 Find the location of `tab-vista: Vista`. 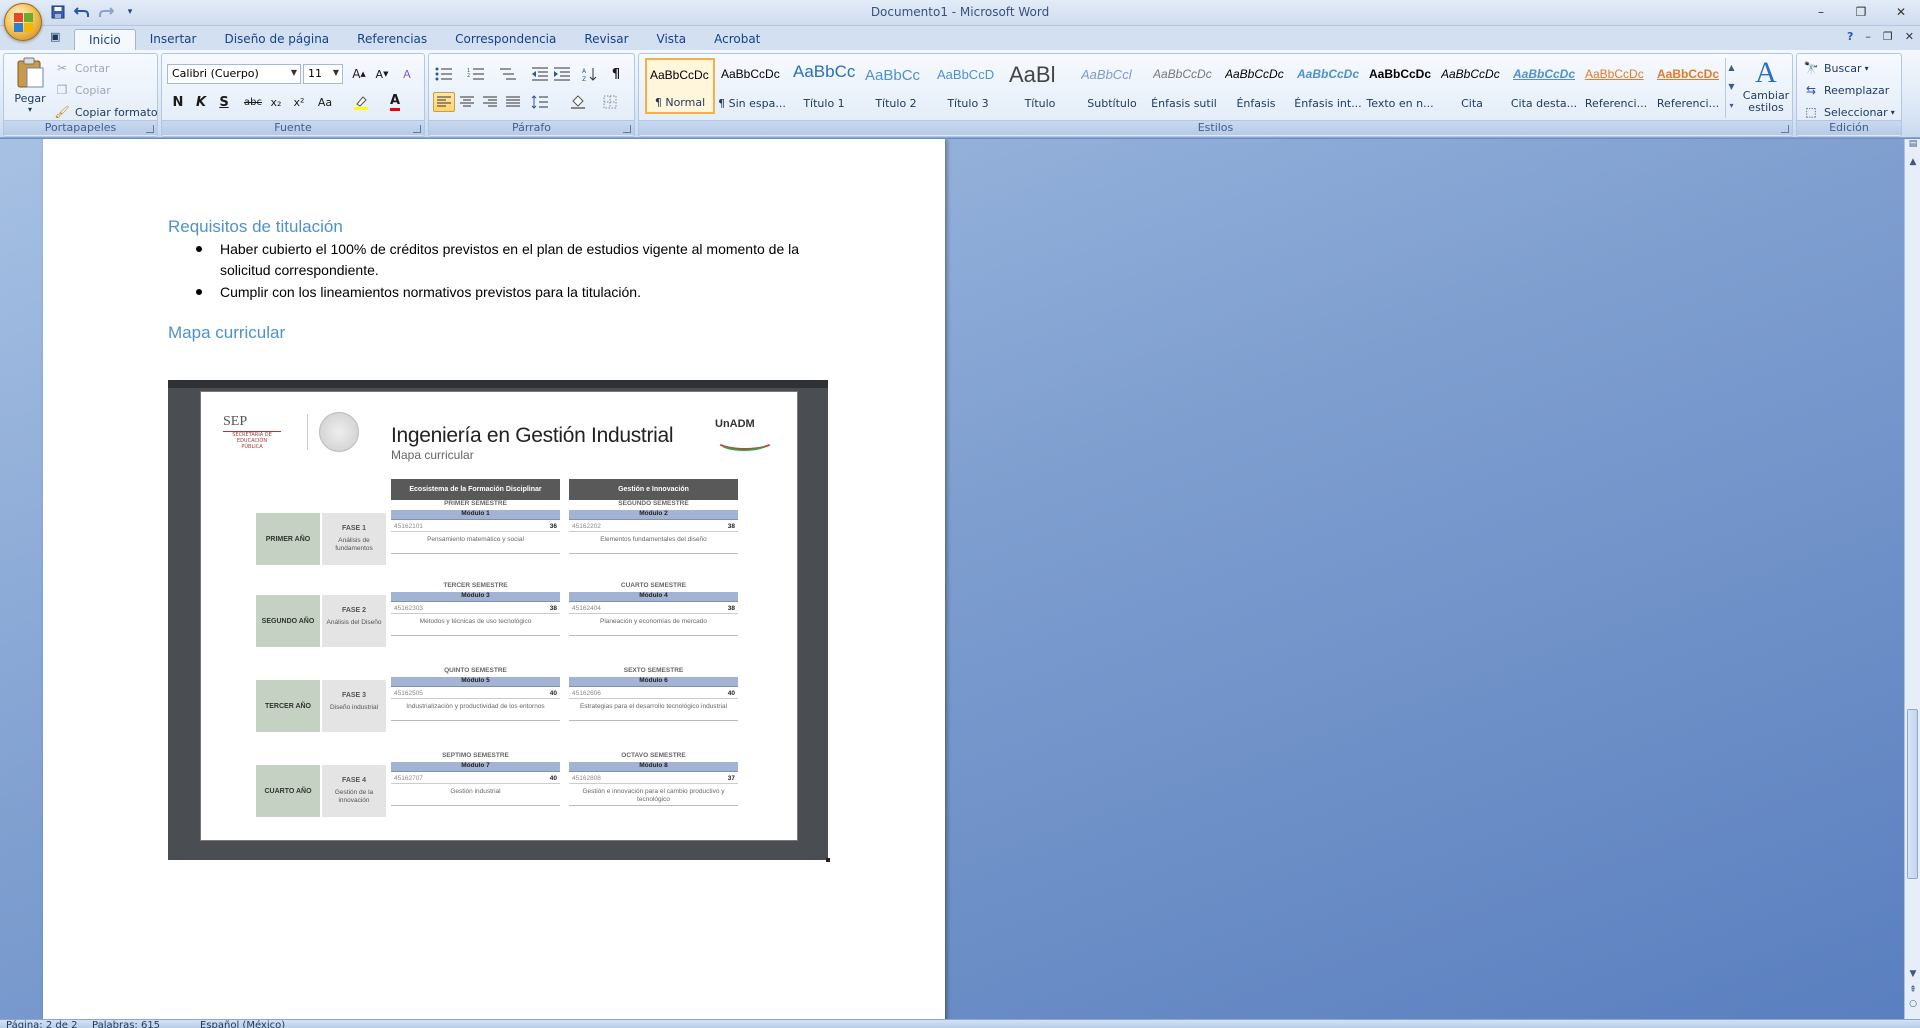

tab-vista: Vista is located at coordinates (672, 39).